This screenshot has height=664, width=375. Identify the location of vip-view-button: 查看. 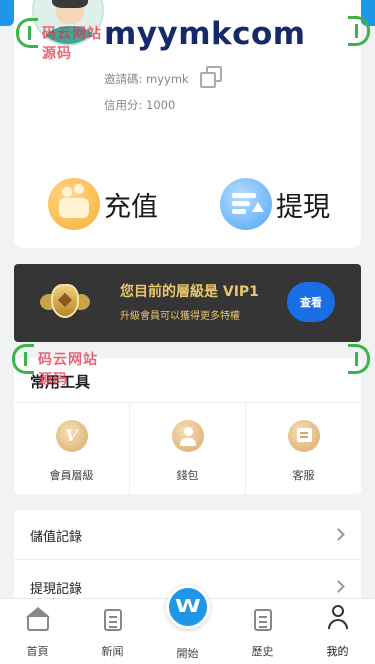
(311, 302).